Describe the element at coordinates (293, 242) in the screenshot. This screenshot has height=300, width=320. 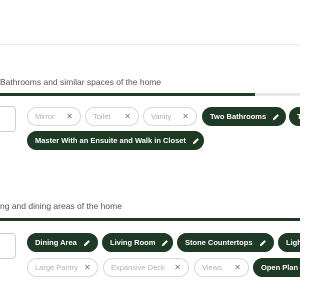
I see `chip-label: Ligh` at that location.